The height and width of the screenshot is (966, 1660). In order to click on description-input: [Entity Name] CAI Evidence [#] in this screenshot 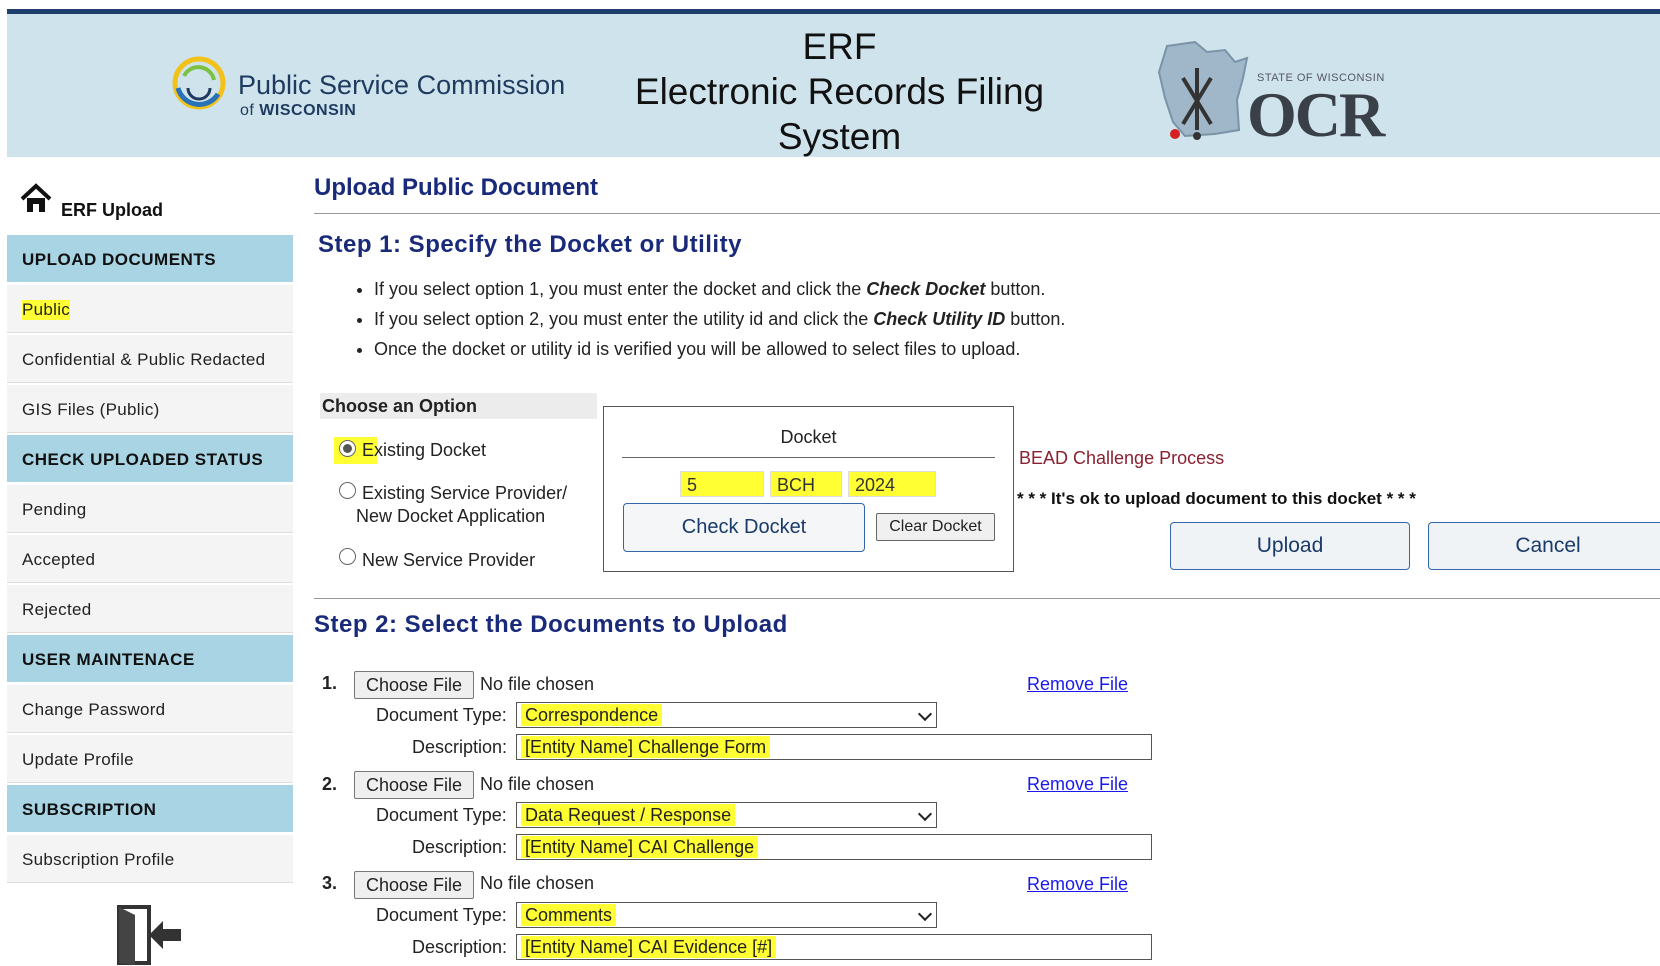, I will do `click(834, 947)`.